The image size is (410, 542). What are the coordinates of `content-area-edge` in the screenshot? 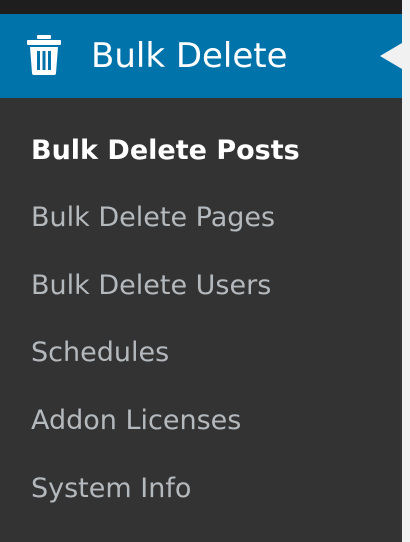 It's located at (406, 271).